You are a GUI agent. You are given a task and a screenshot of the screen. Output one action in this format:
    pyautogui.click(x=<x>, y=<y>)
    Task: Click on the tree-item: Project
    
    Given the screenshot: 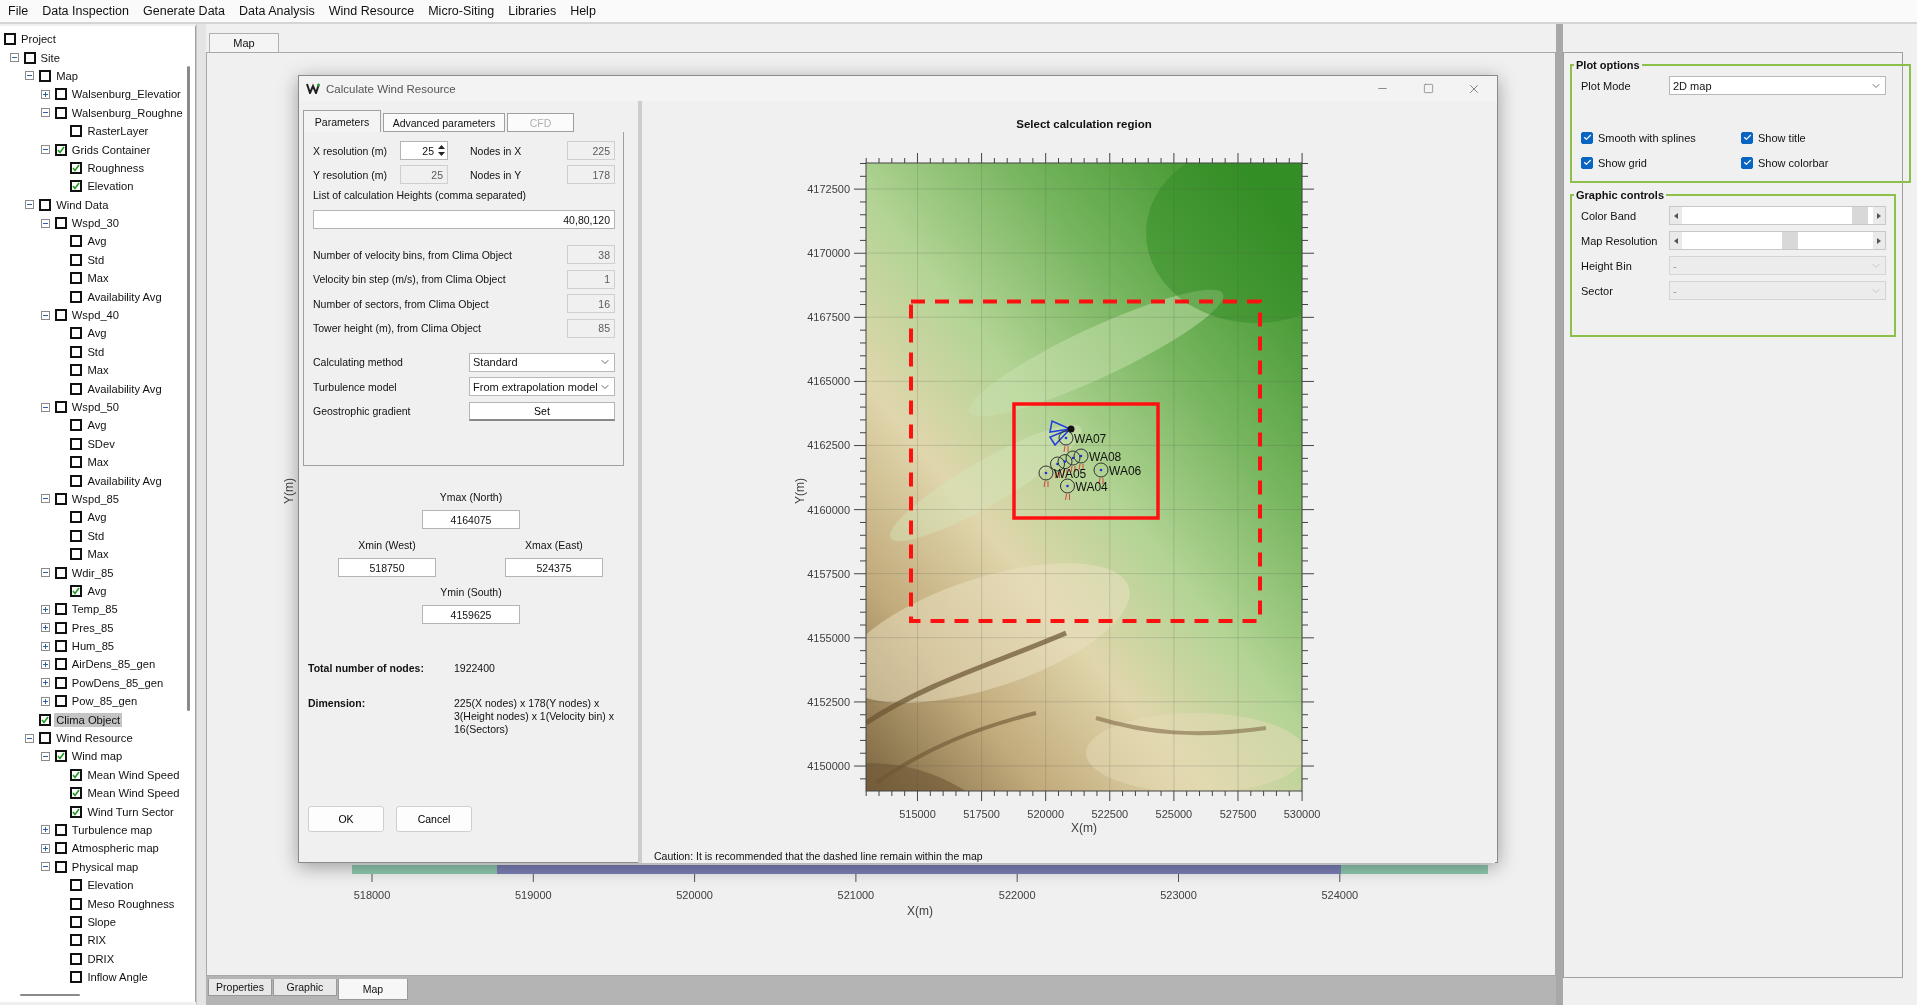 What is the action you would take?
    pyautogui.click(x=38, y=39)
    